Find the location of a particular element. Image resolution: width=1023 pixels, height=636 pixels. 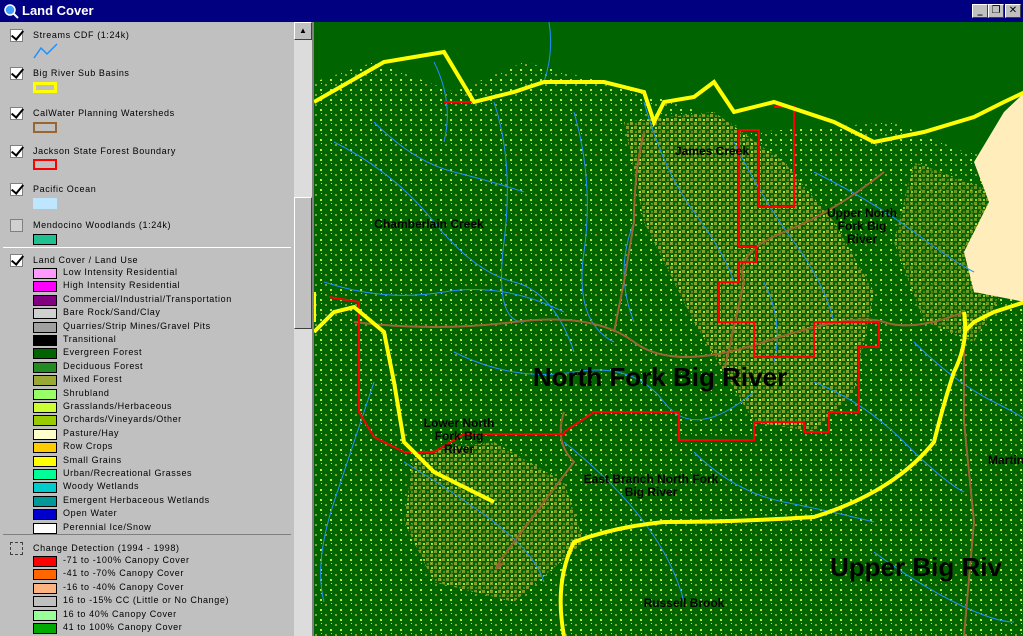

class-label: -41 to -70% Canopy Cover is located at coordinates (123, 573).